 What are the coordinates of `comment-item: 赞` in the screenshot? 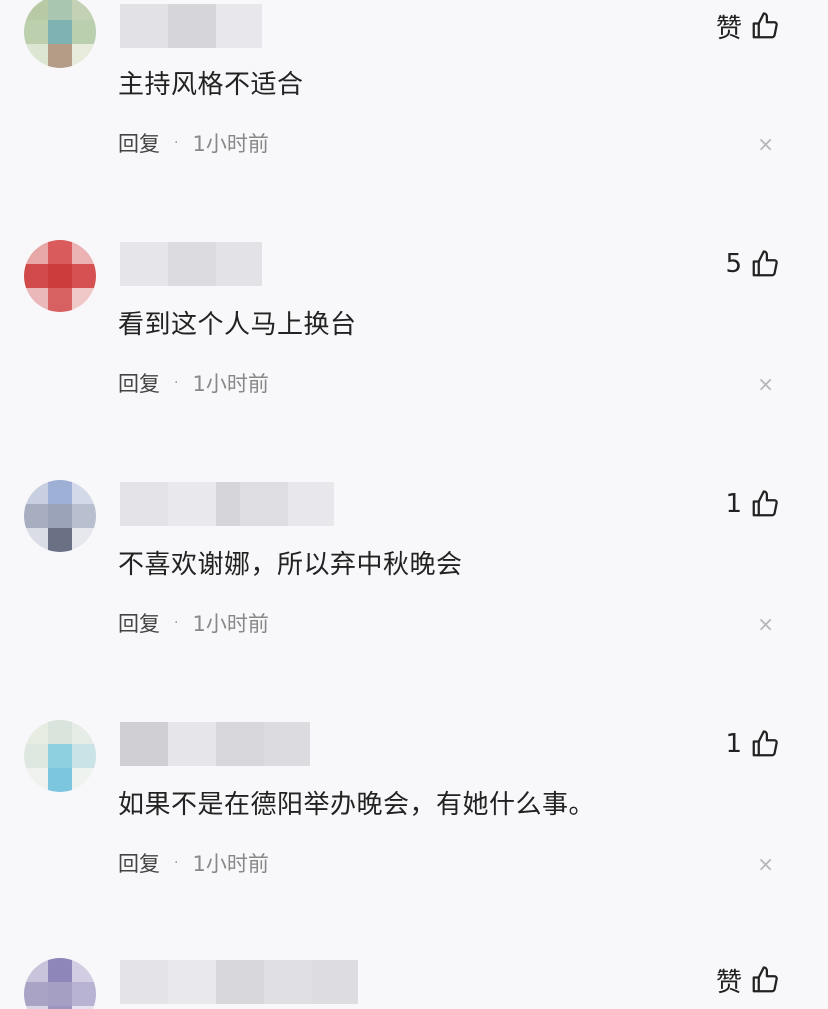 It's located at (414, 983).